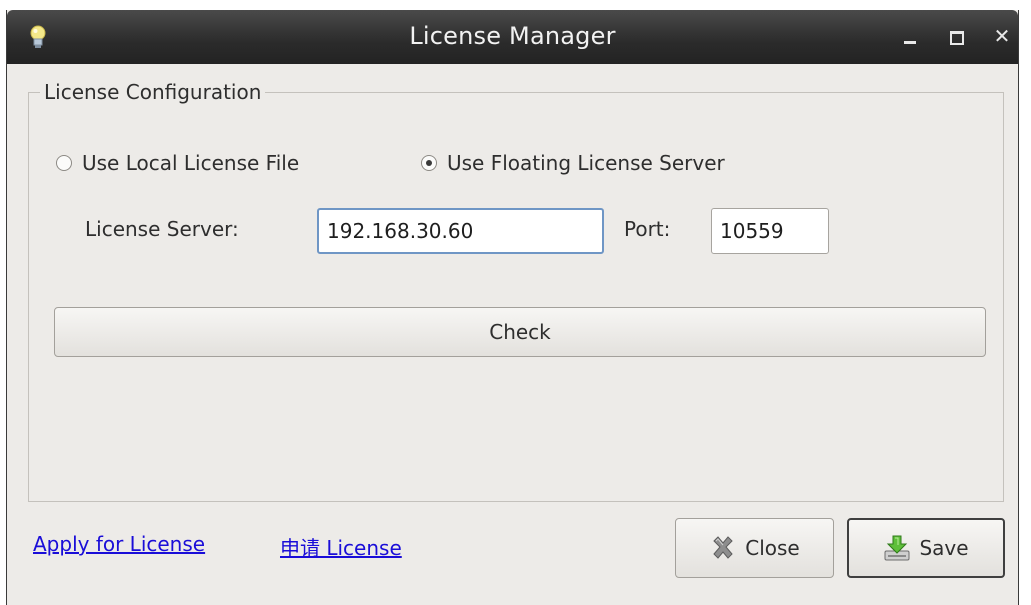  I want to click on close-button-label: Close, so click(772, 548).